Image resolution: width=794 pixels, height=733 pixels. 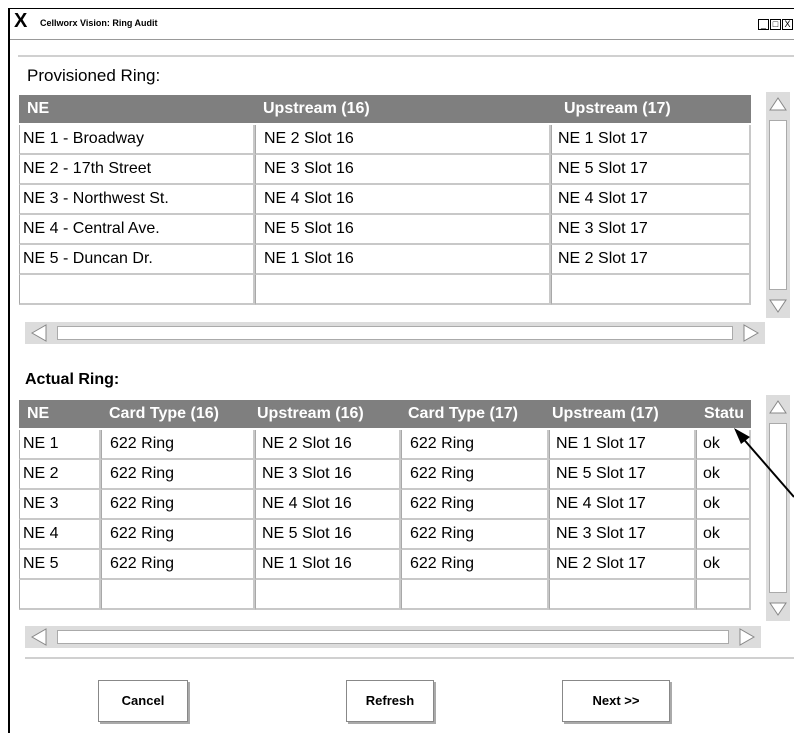 I want to click on refresh-button: Refresh, so click(x=390, y=701).